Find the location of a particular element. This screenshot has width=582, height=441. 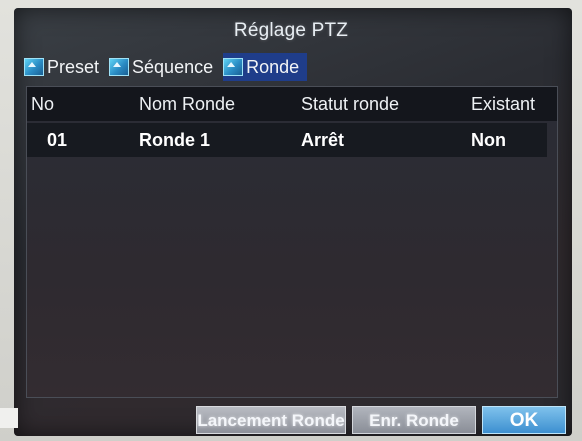

column-header-nom-ronde: Nom Ronde is located at coordinates (187, 104).